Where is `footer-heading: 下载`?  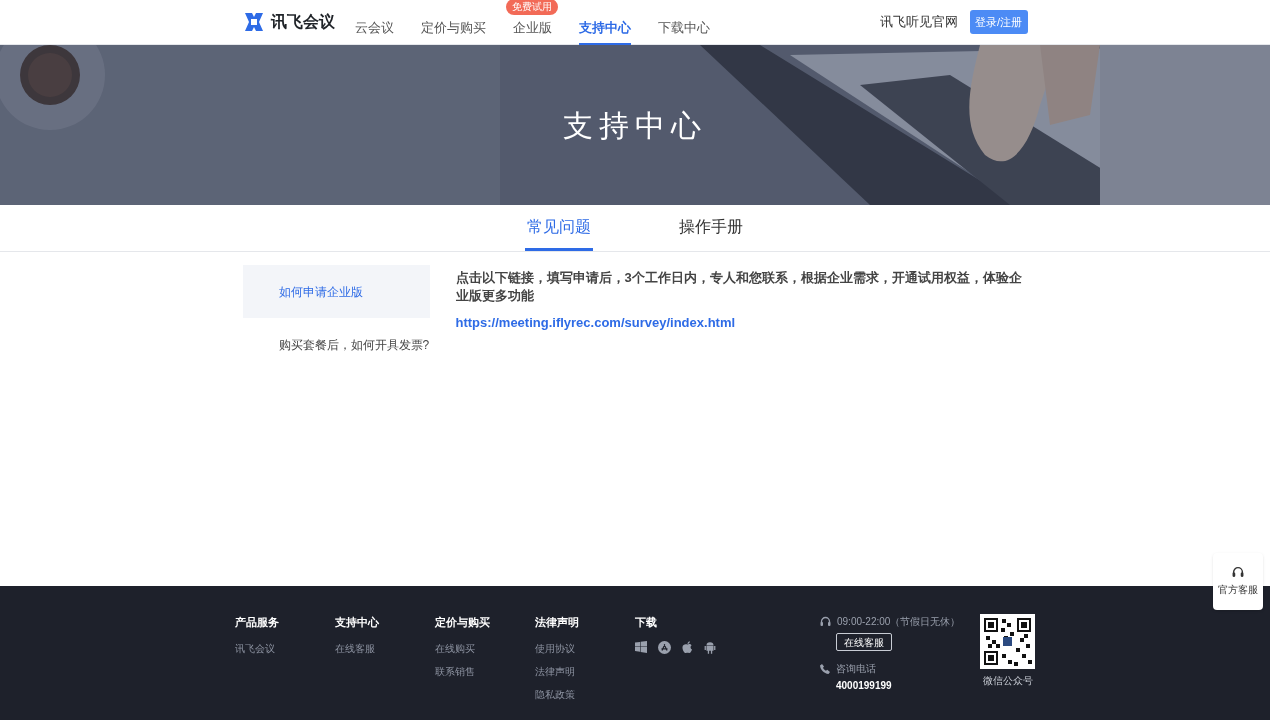 footer-heading: 下载 is located at coordinates (646, 622).